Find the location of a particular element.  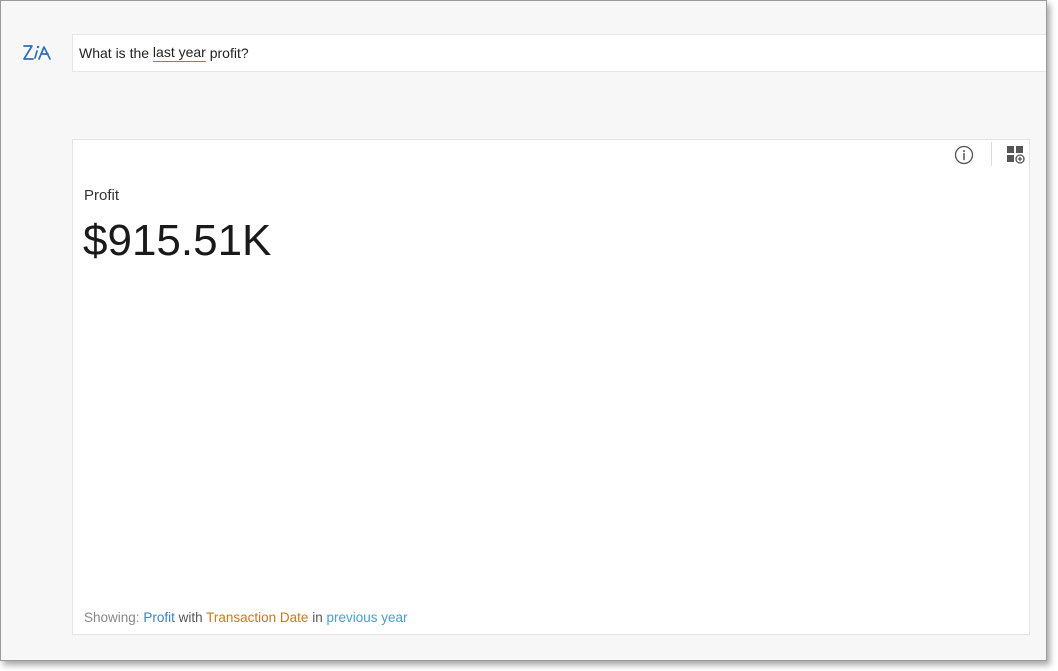

metric-label: Profit is located at coordinates (102, 195).